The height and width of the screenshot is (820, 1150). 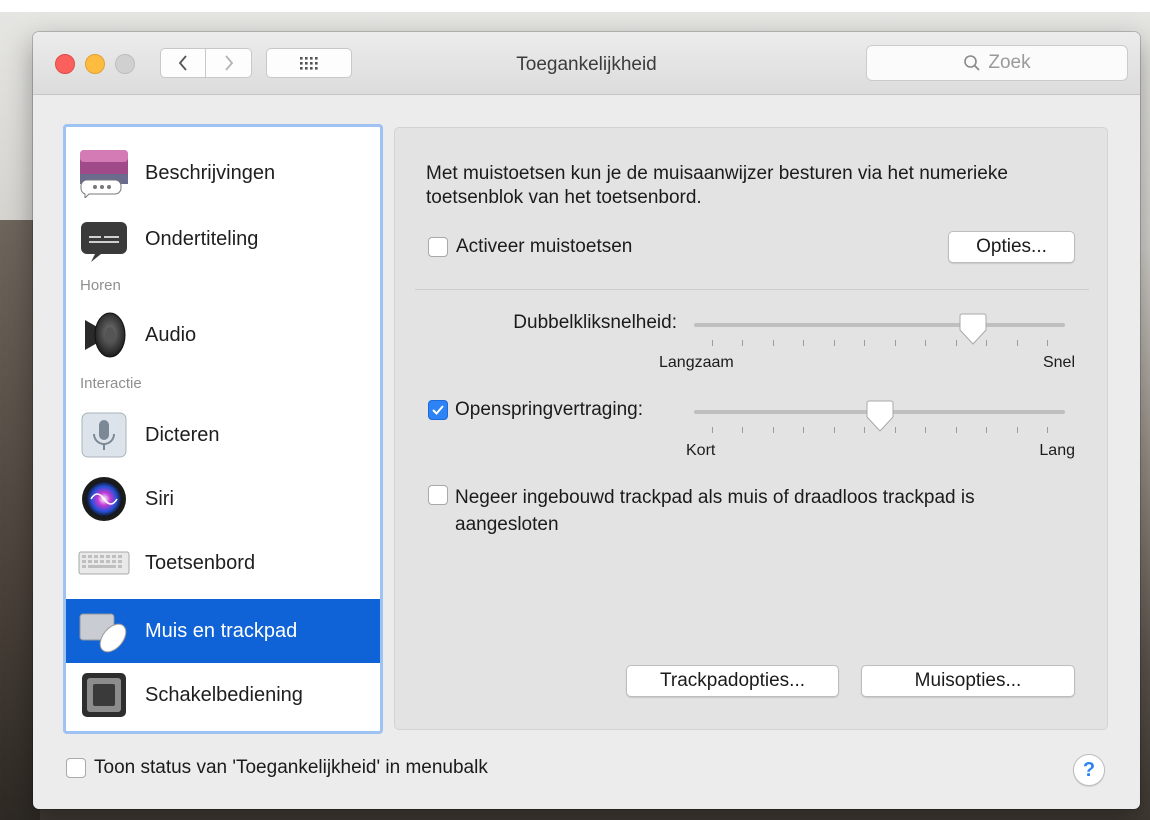 What do you see at coordinates (202, 238) in the screenshot?
I see `sidebar-item-label: Ondertiteling` at bounding box center [202, 238].